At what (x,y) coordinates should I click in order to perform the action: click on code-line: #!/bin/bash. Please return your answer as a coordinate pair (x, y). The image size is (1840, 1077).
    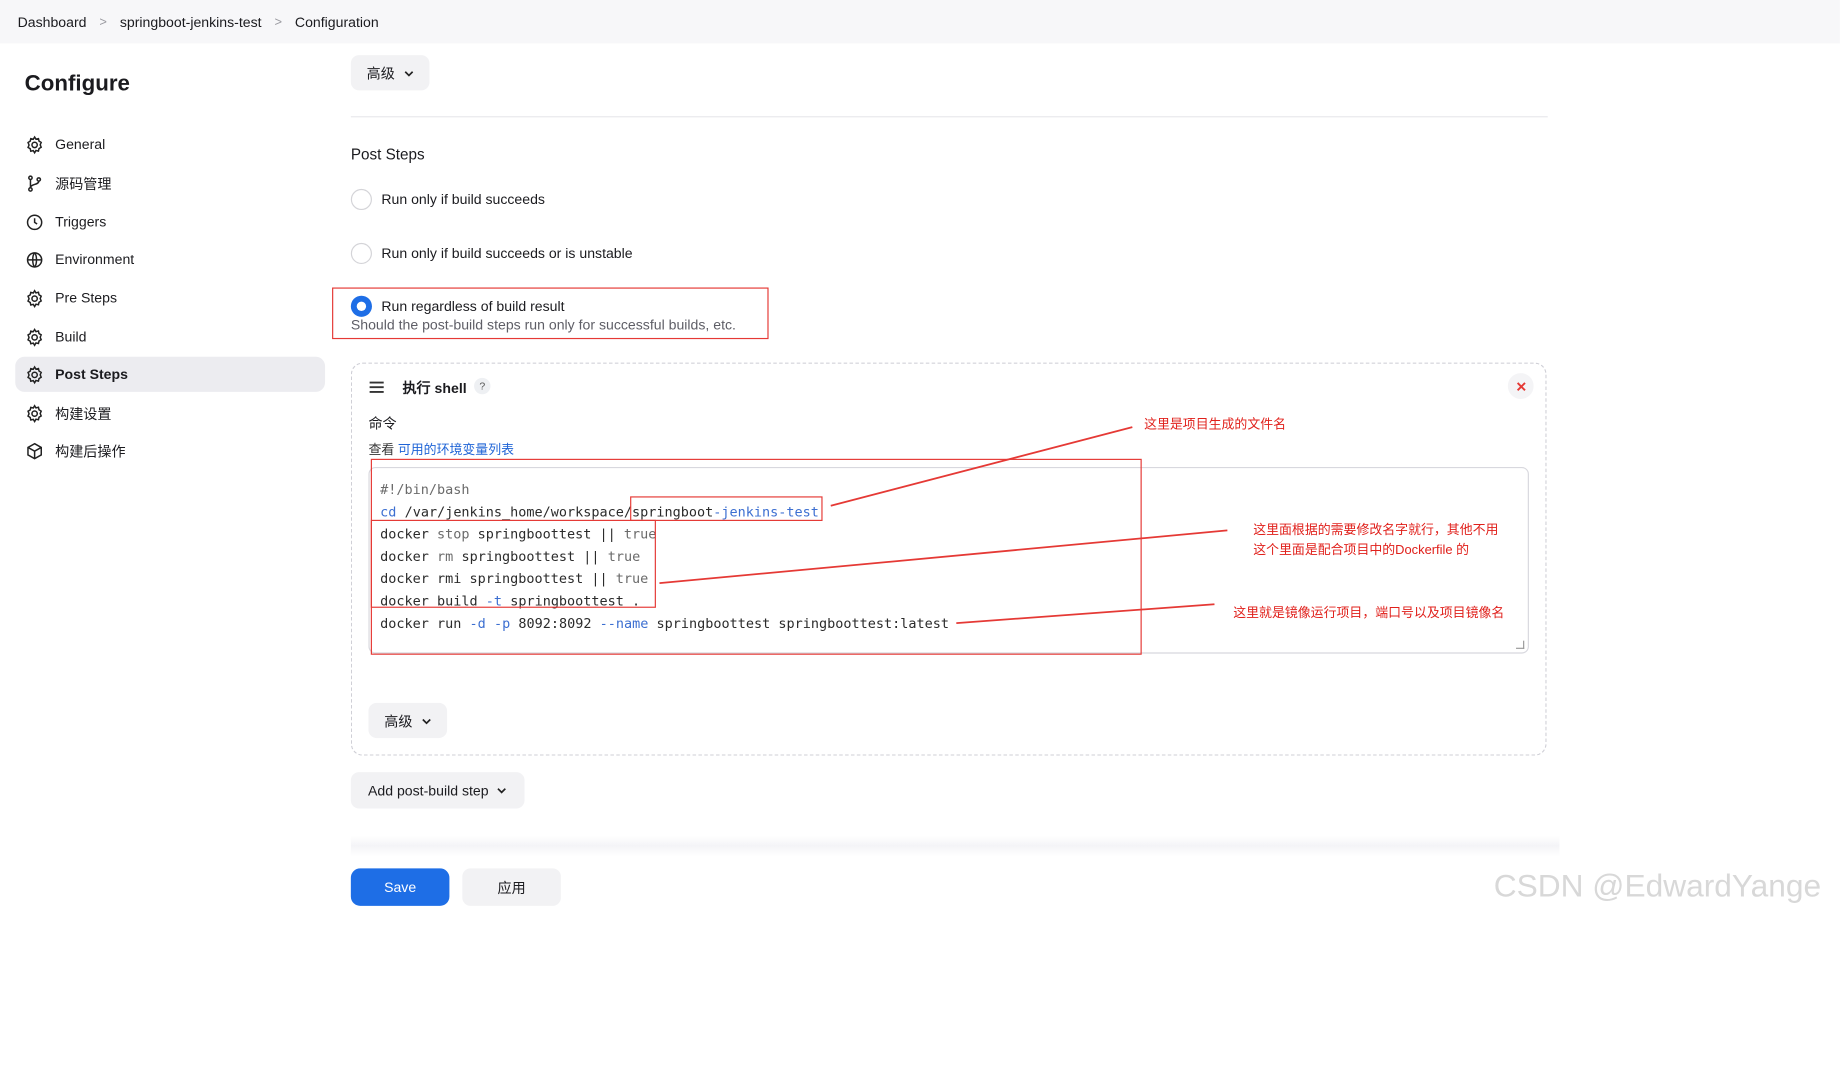
    Looking at the image, I should click on (425, 489).